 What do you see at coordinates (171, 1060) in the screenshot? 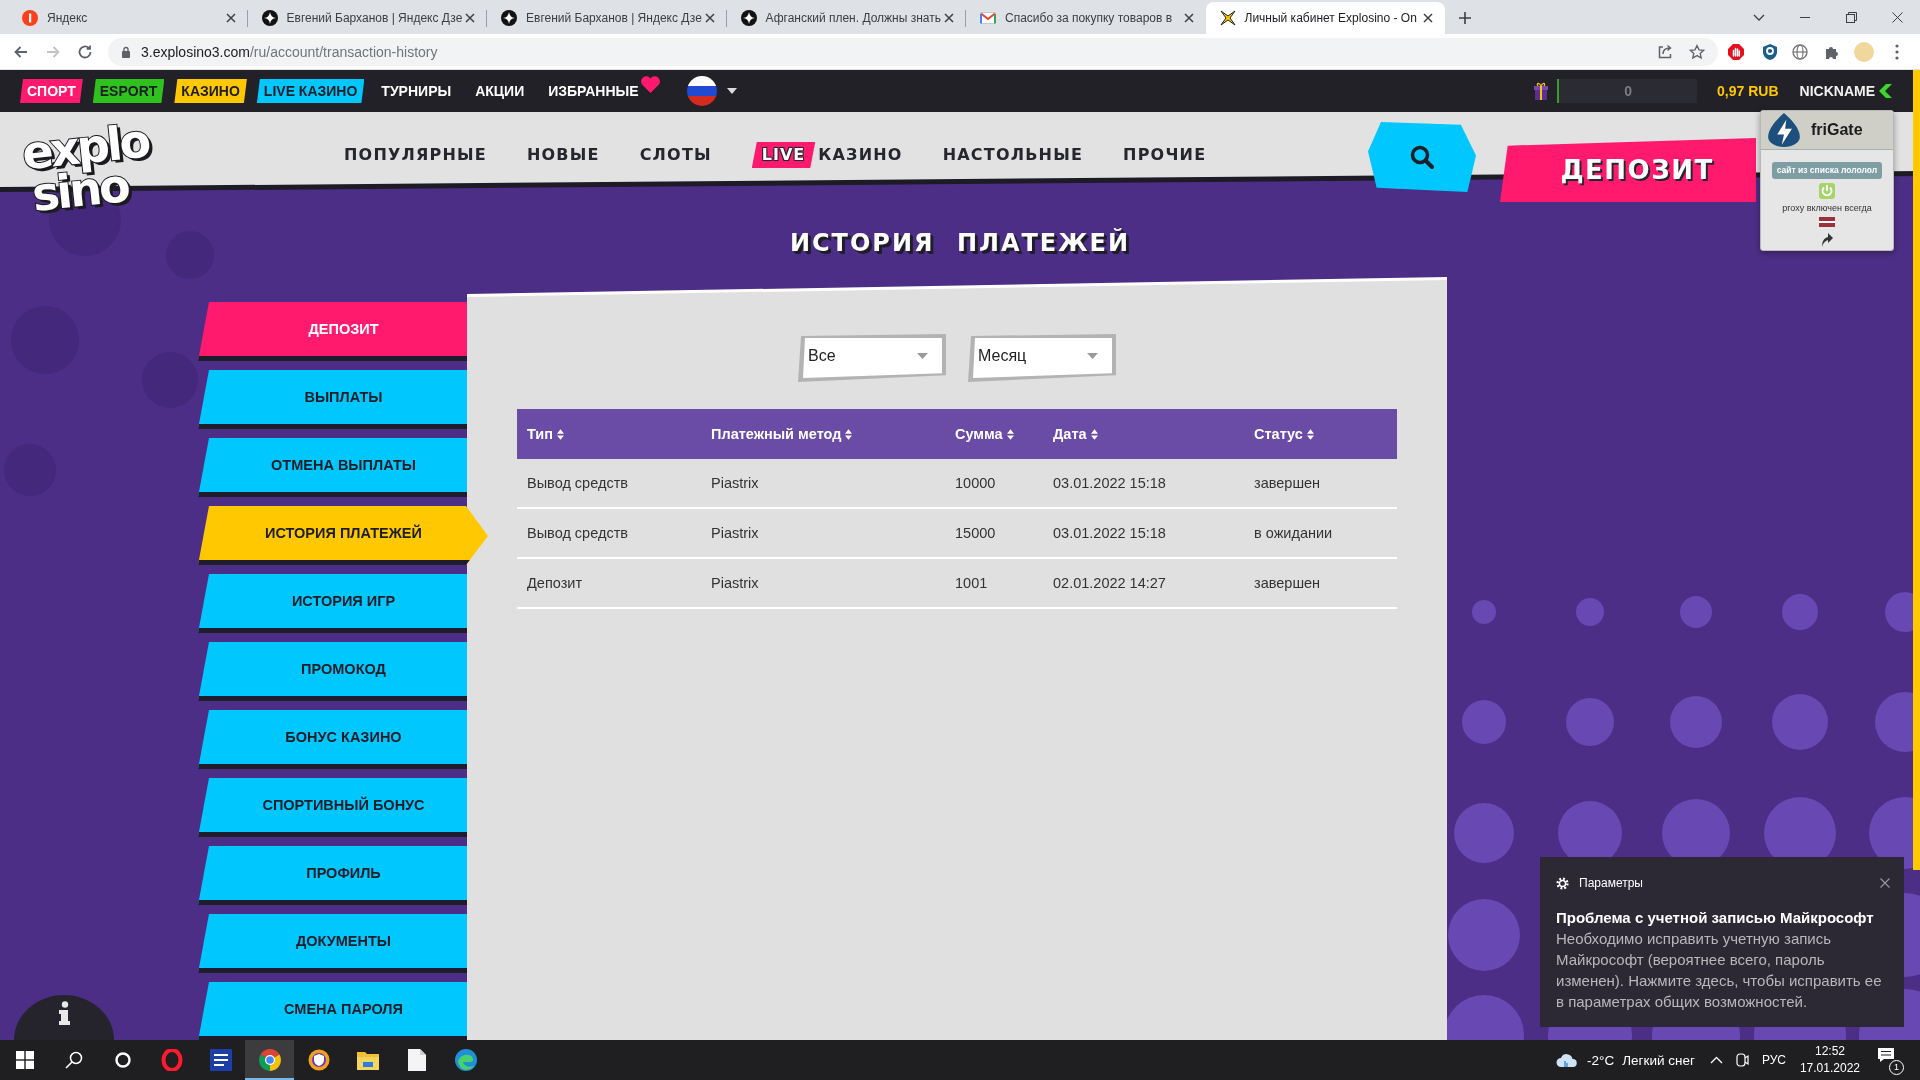
I see `o-ring-icon` at bounding box center [171, 1060].